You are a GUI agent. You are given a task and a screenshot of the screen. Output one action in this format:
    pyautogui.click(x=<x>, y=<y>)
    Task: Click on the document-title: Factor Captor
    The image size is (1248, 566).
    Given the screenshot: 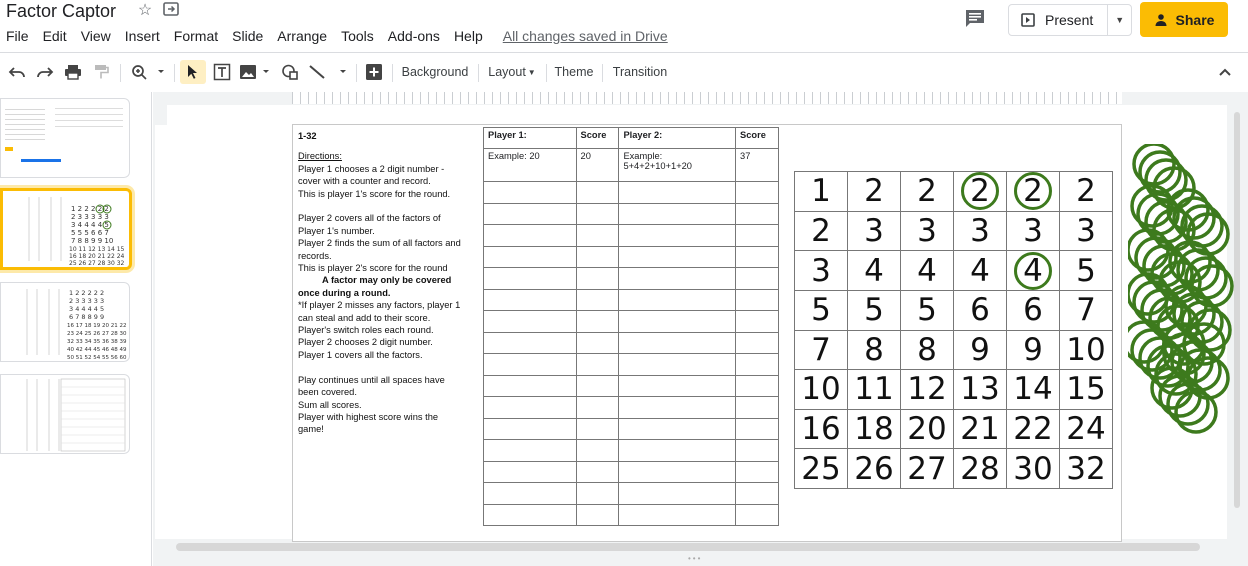 What is the action you would take?
    pyautogui.click(x=61, y=11)
    